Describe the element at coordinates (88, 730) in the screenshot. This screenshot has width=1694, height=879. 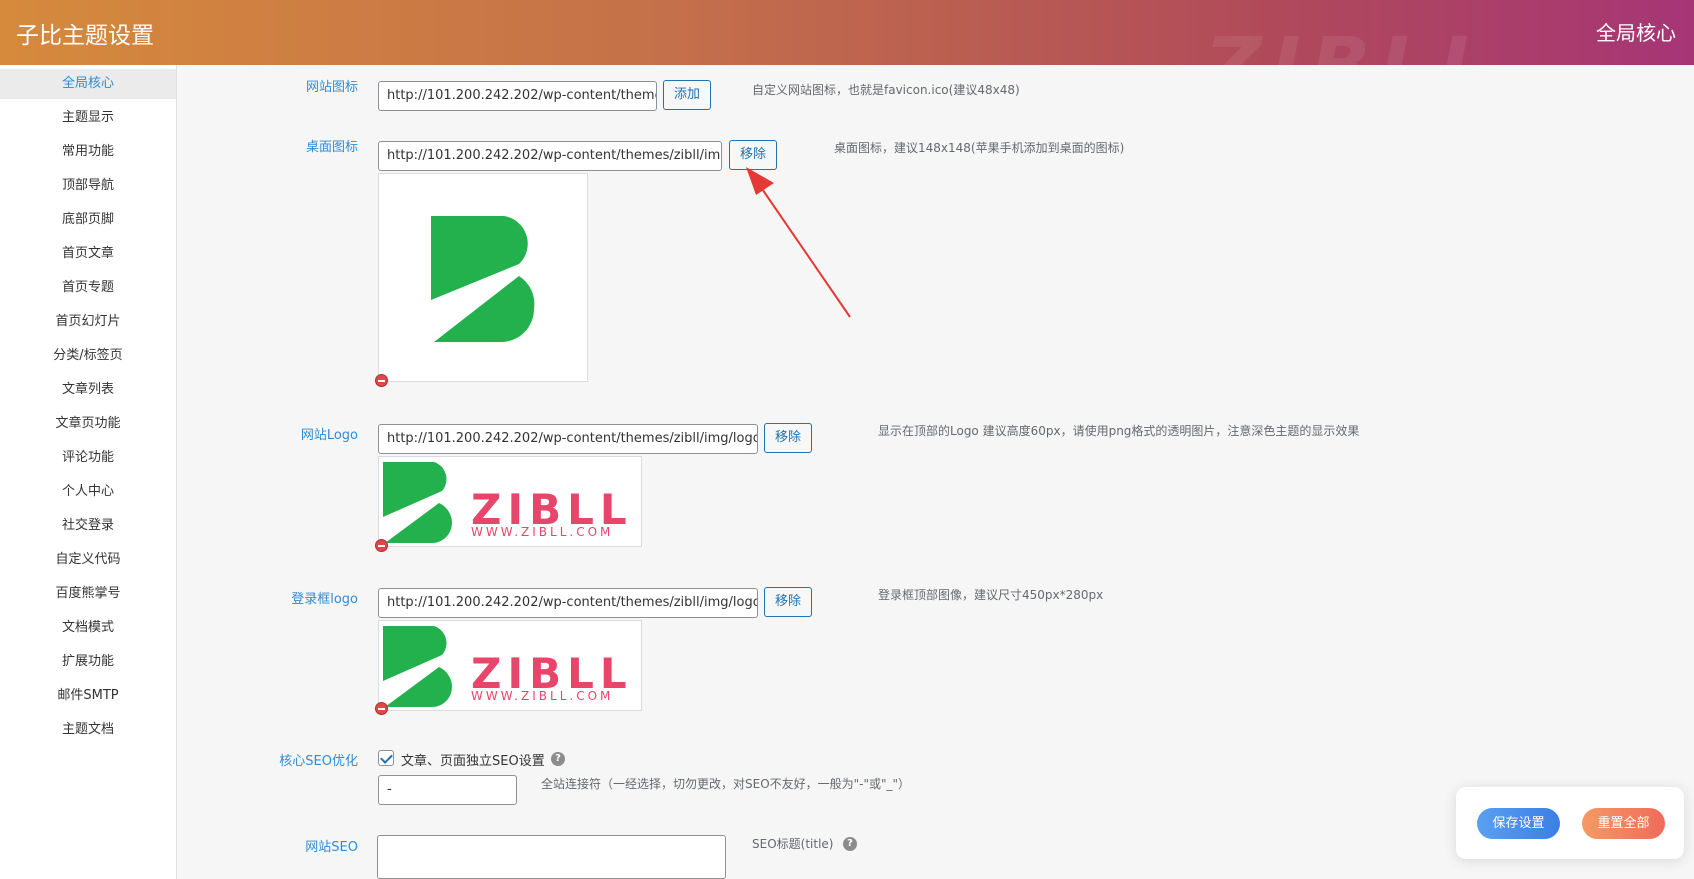
I see `sidebar-item-19: 主题文档` at that location.